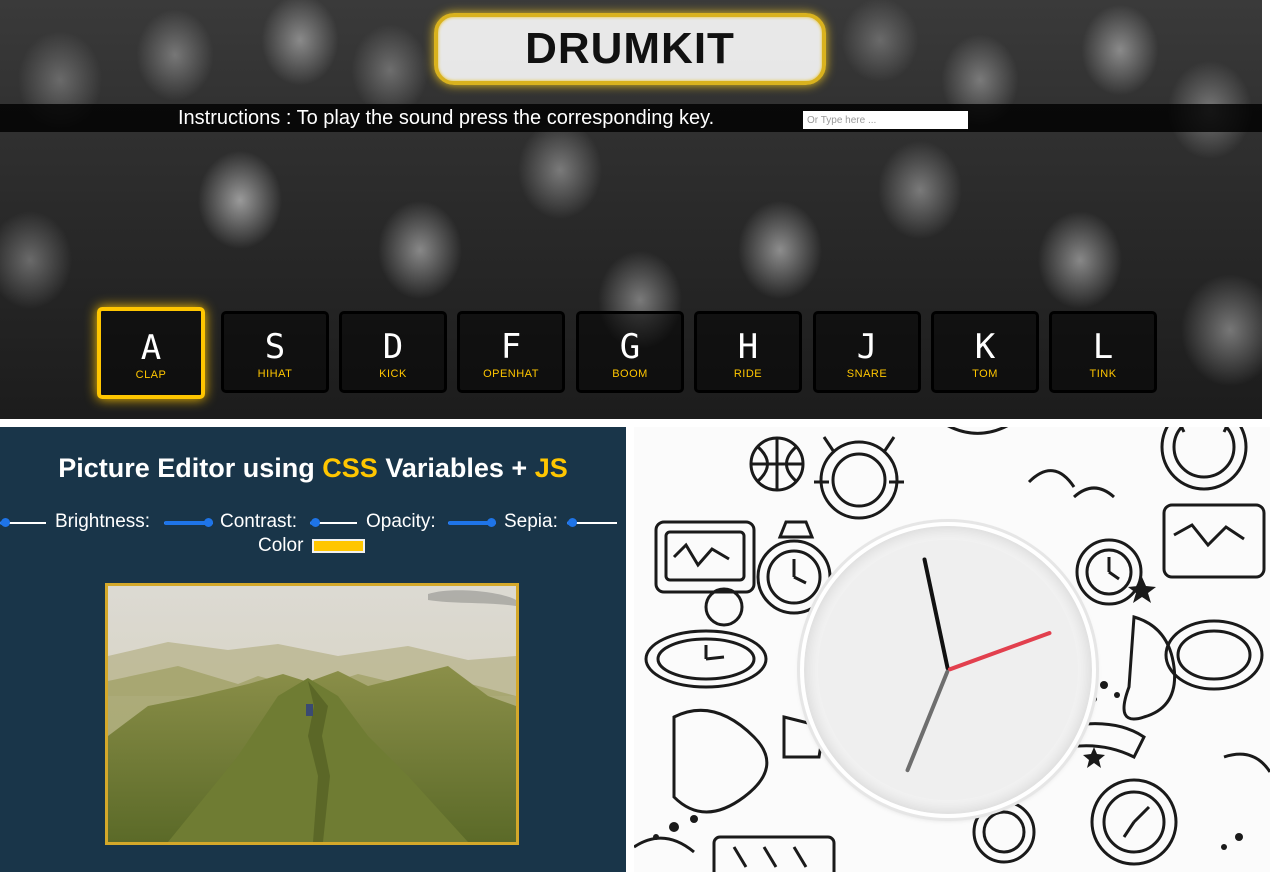 The image size is (1270, 872). Describe the element at coordinates (531, 521) in the screenshot. I see `sepia-label: Sepia:` at that location.